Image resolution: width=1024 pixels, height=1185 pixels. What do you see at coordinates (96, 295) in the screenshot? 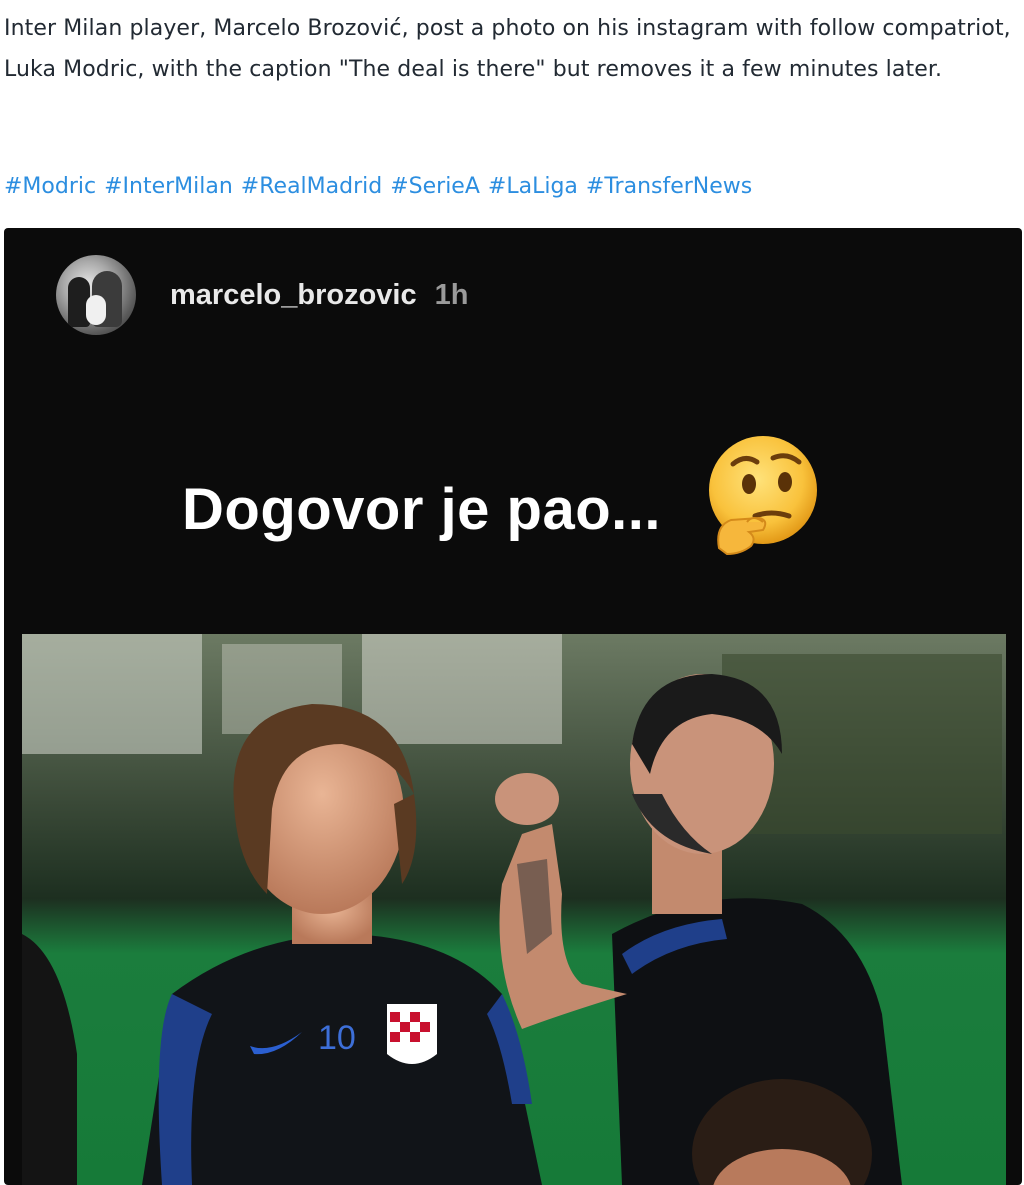
I see `avatar` at bounding box center [96, 295].